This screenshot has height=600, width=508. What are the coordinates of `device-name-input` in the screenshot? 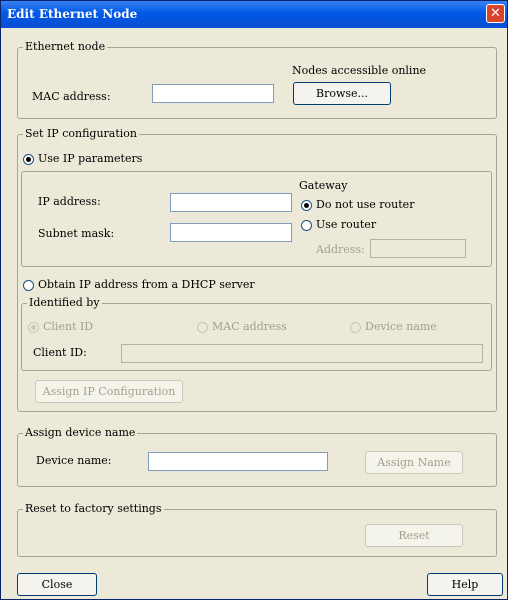 It's located at (238, 461).